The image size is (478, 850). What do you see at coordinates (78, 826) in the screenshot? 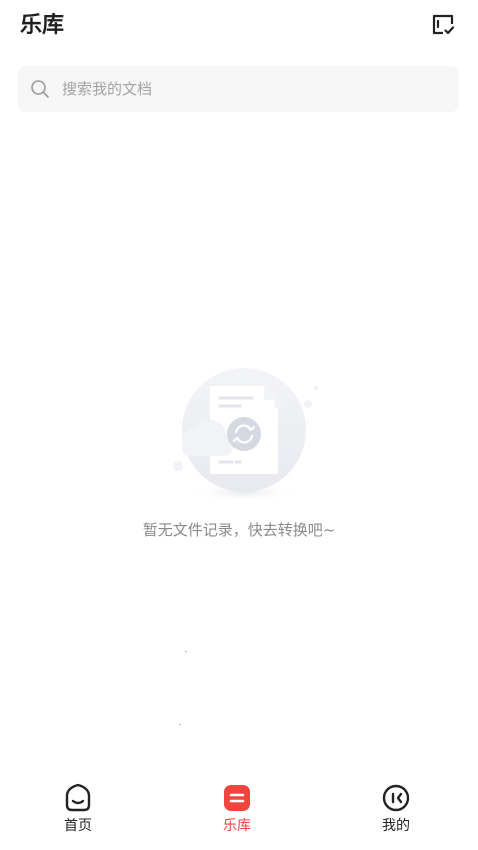
I see `nav-label-home: 首页` at bounding box center [78, 826].